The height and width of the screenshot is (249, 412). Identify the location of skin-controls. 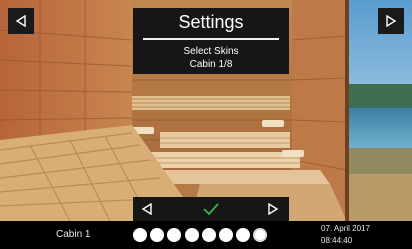
(211, 209).